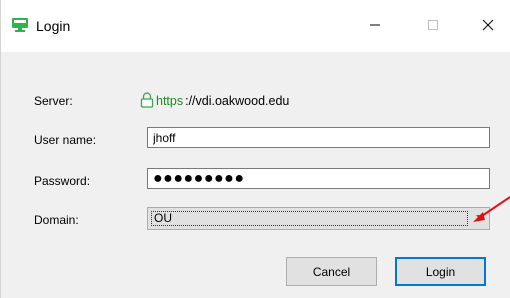 This screenshot has width=510, height=298. I want to click on server-address: https://vdi.oakwood.edu, so click(215, 101).